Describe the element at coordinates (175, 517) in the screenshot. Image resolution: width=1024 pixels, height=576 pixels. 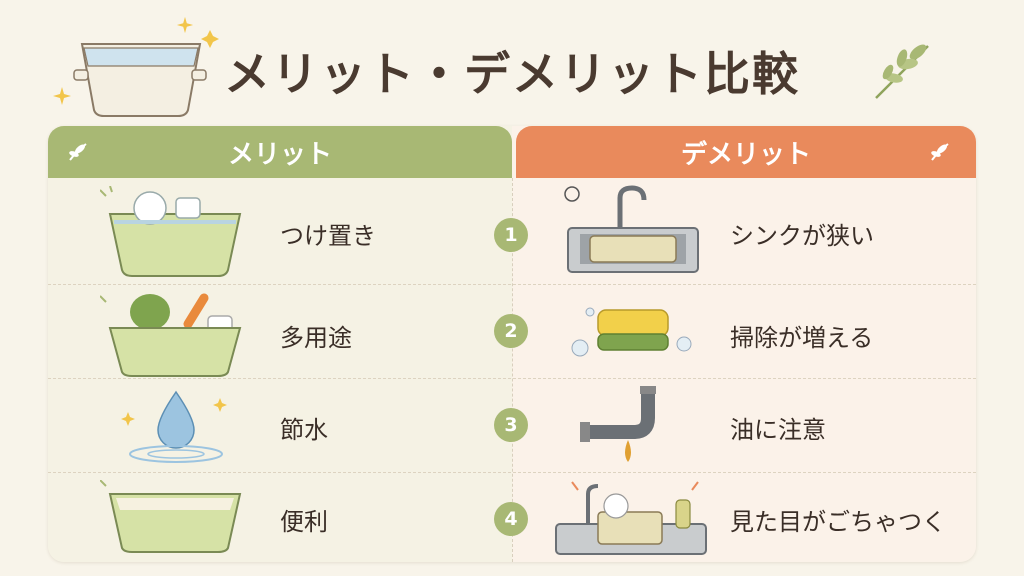
I see `empty-basin-icon` at that location.